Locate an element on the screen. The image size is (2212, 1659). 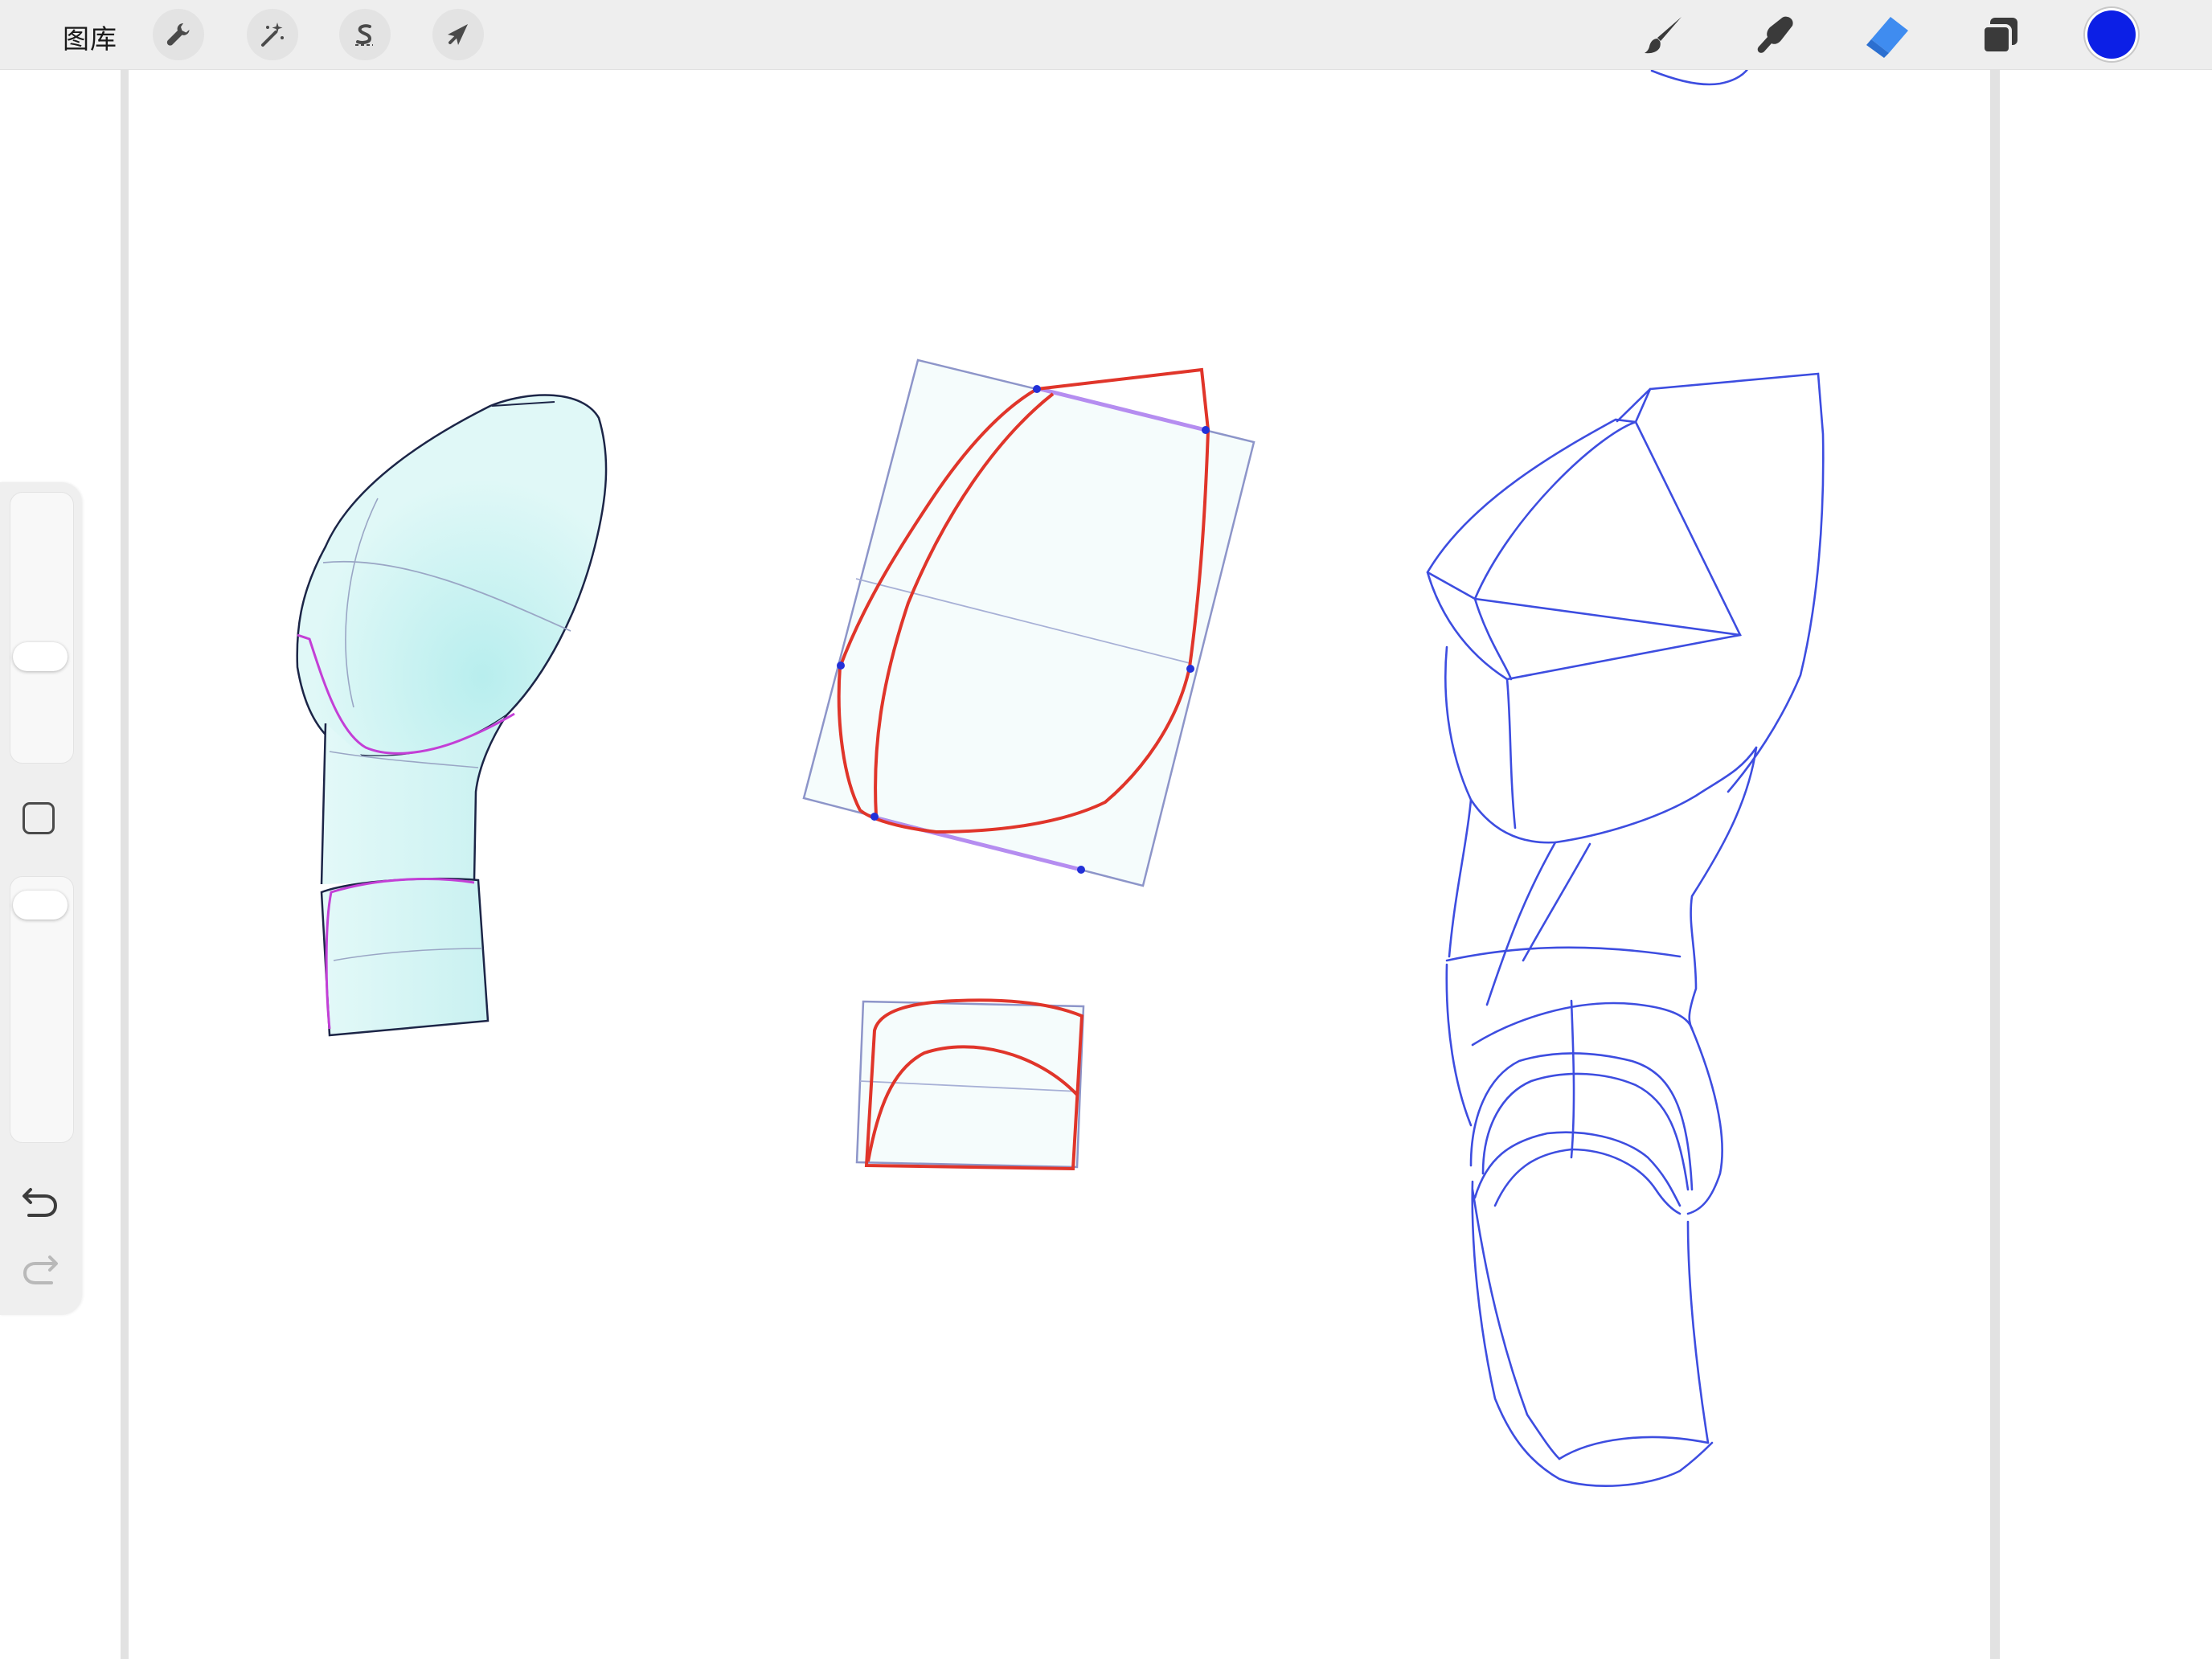
red-construction-boxes is located at coordinates (1029, 764).